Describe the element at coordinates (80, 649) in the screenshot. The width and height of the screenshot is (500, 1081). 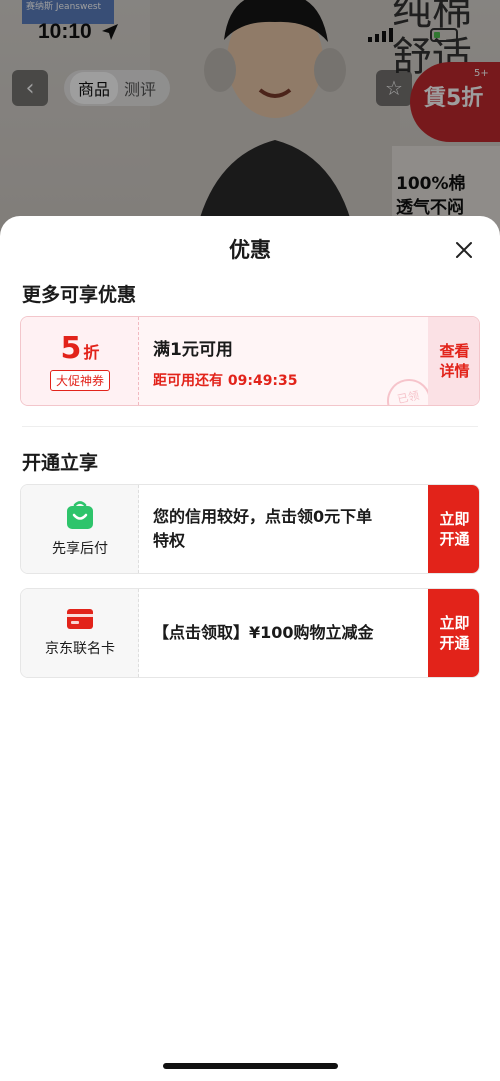
I see `service-name: 京东联名卡` at that location.